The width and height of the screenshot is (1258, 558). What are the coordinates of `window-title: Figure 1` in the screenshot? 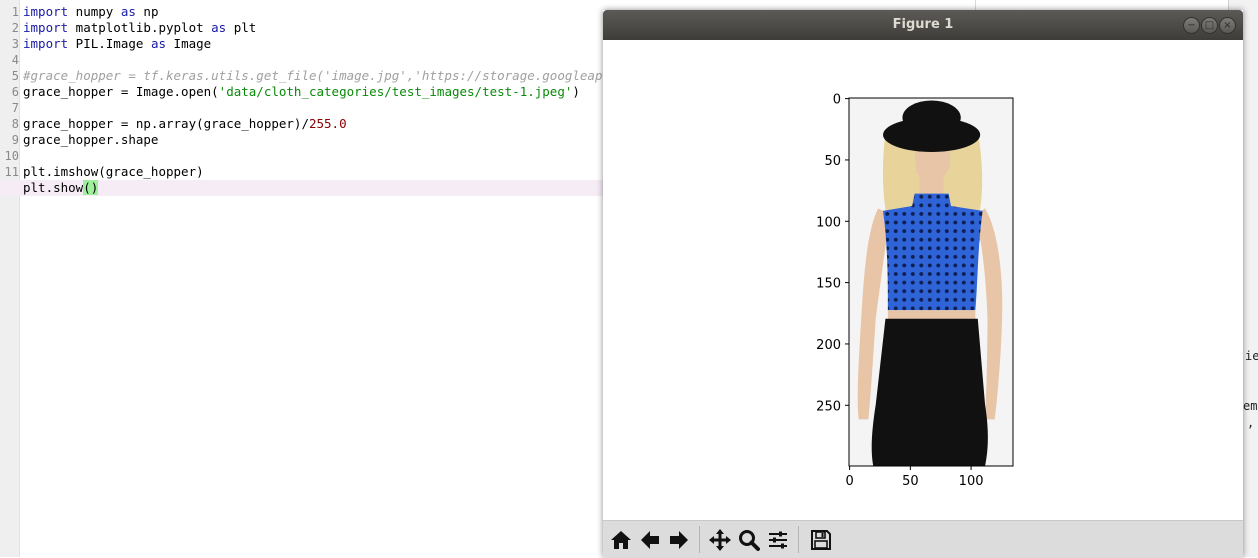 It's located at (923, 24).